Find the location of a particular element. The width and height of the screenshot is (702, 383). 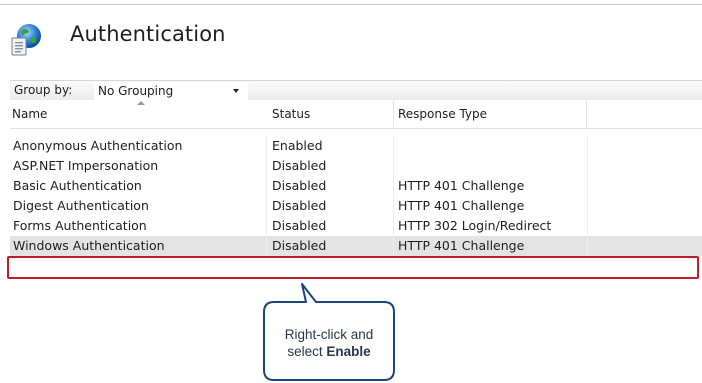

callout-line-1: Right-click and is located at coordinates (329, 334).